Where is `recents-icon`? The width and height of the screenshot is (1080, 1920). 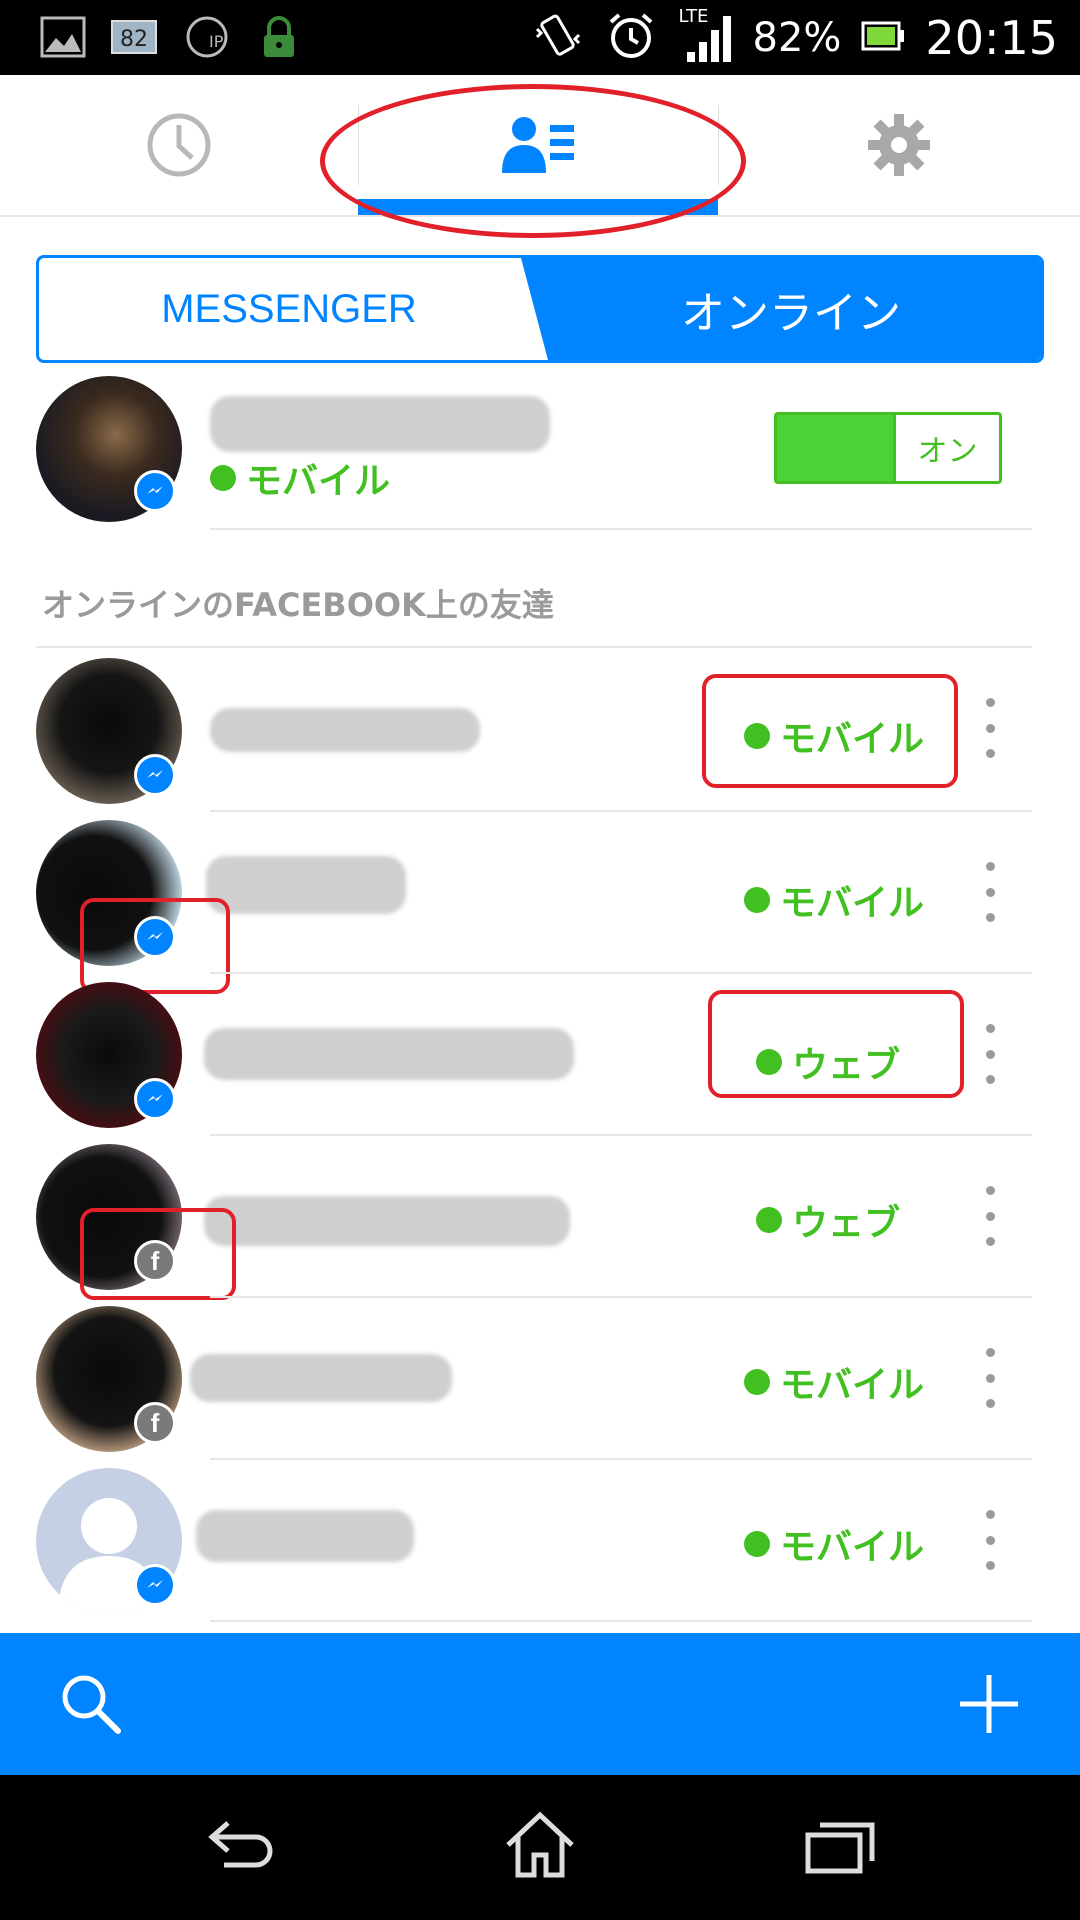 recents-icon is located at coordinates (840, 1848).